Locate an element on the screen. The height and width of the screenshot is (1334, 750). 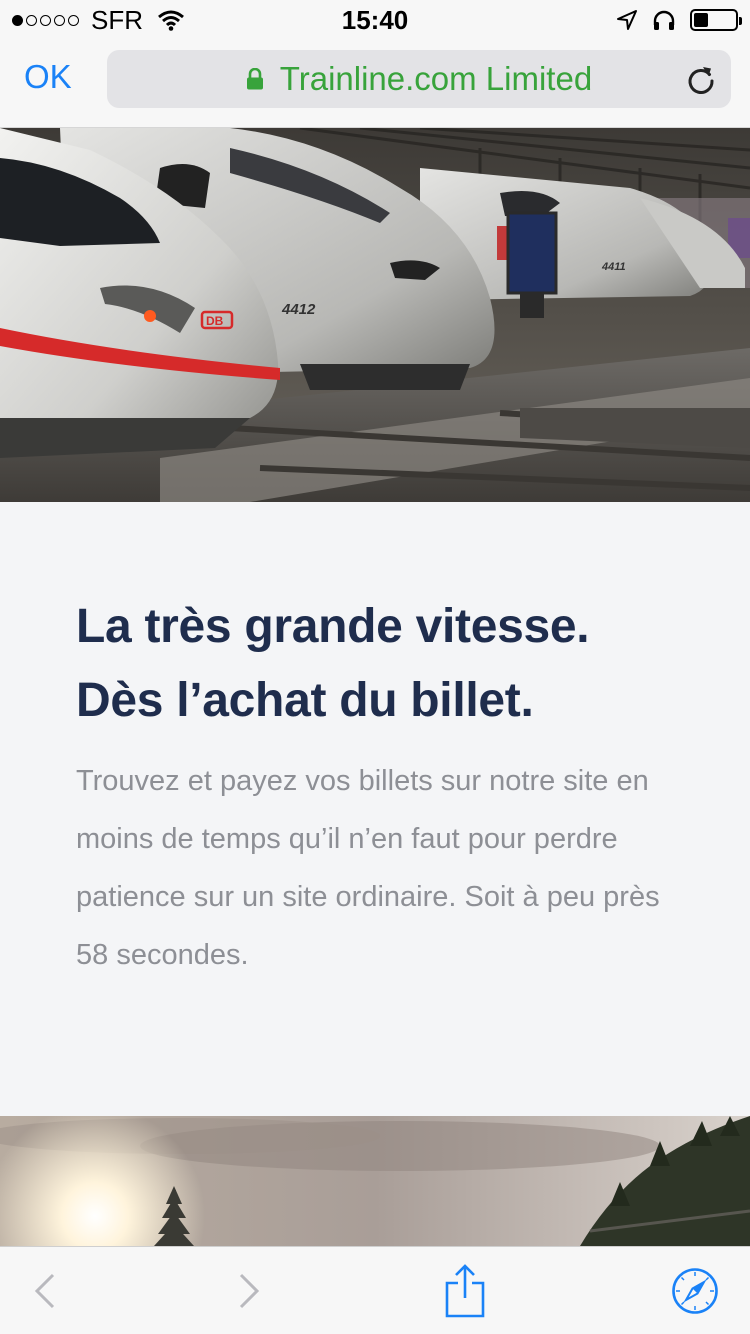
battery-icon is located at coordinates (716, 20).